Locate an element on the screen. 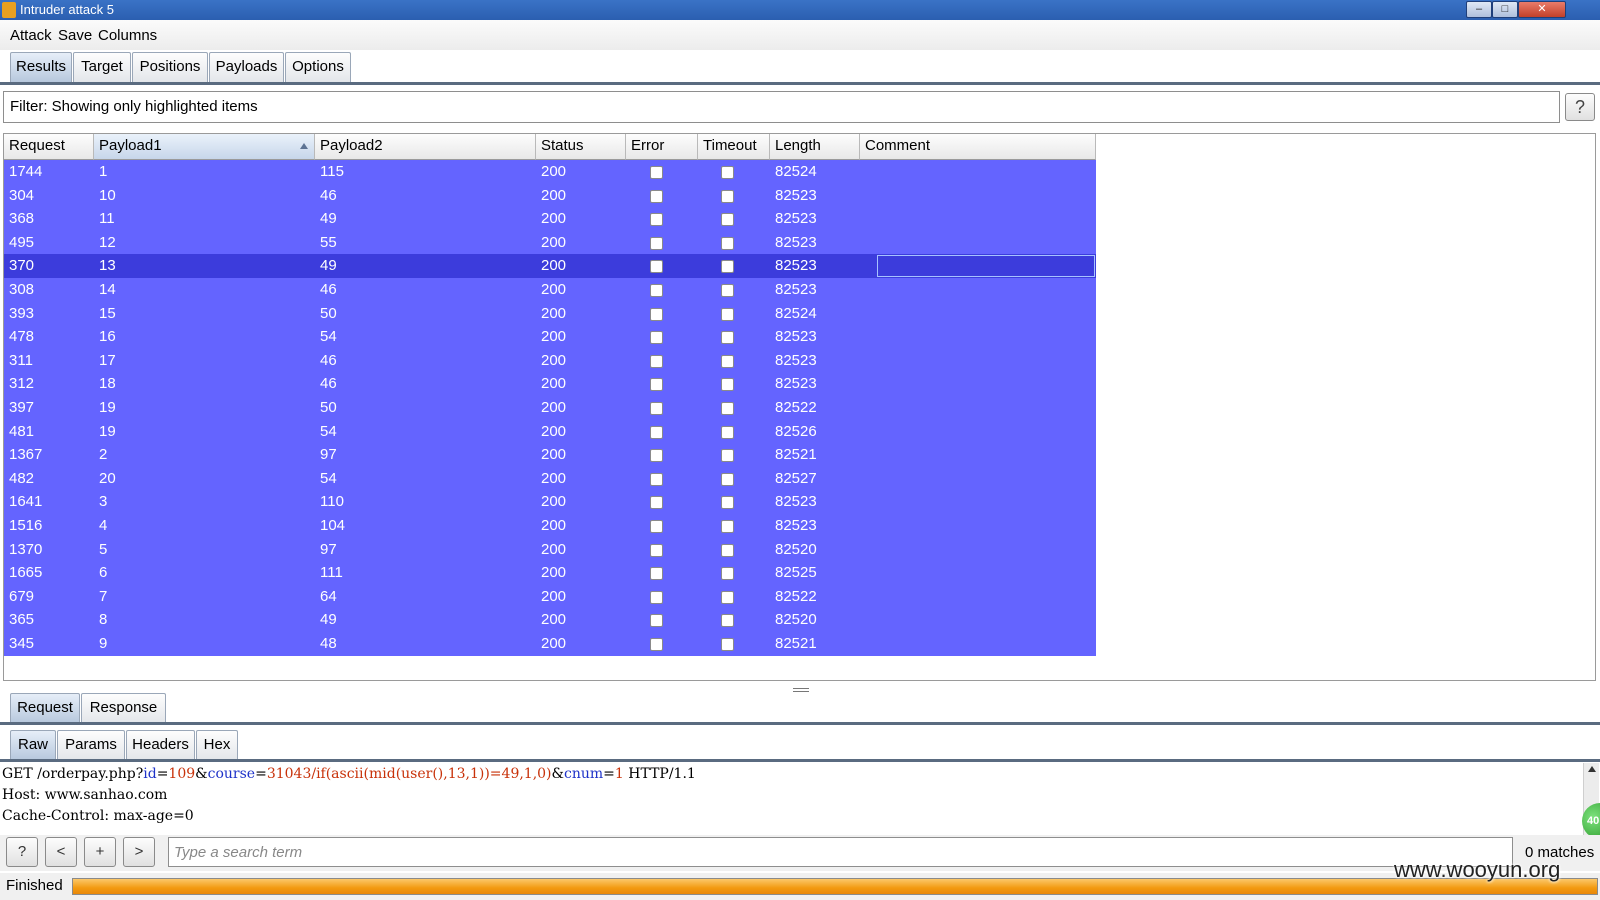  column-header-error: Error is located at coordinates (662, 147).